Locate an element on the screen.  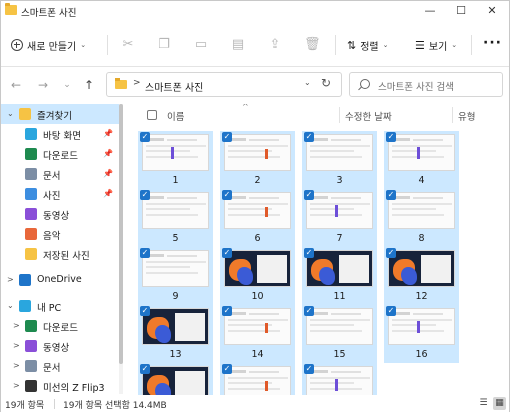
file-item: ✓ 11 is located at coordinates (339, 276).